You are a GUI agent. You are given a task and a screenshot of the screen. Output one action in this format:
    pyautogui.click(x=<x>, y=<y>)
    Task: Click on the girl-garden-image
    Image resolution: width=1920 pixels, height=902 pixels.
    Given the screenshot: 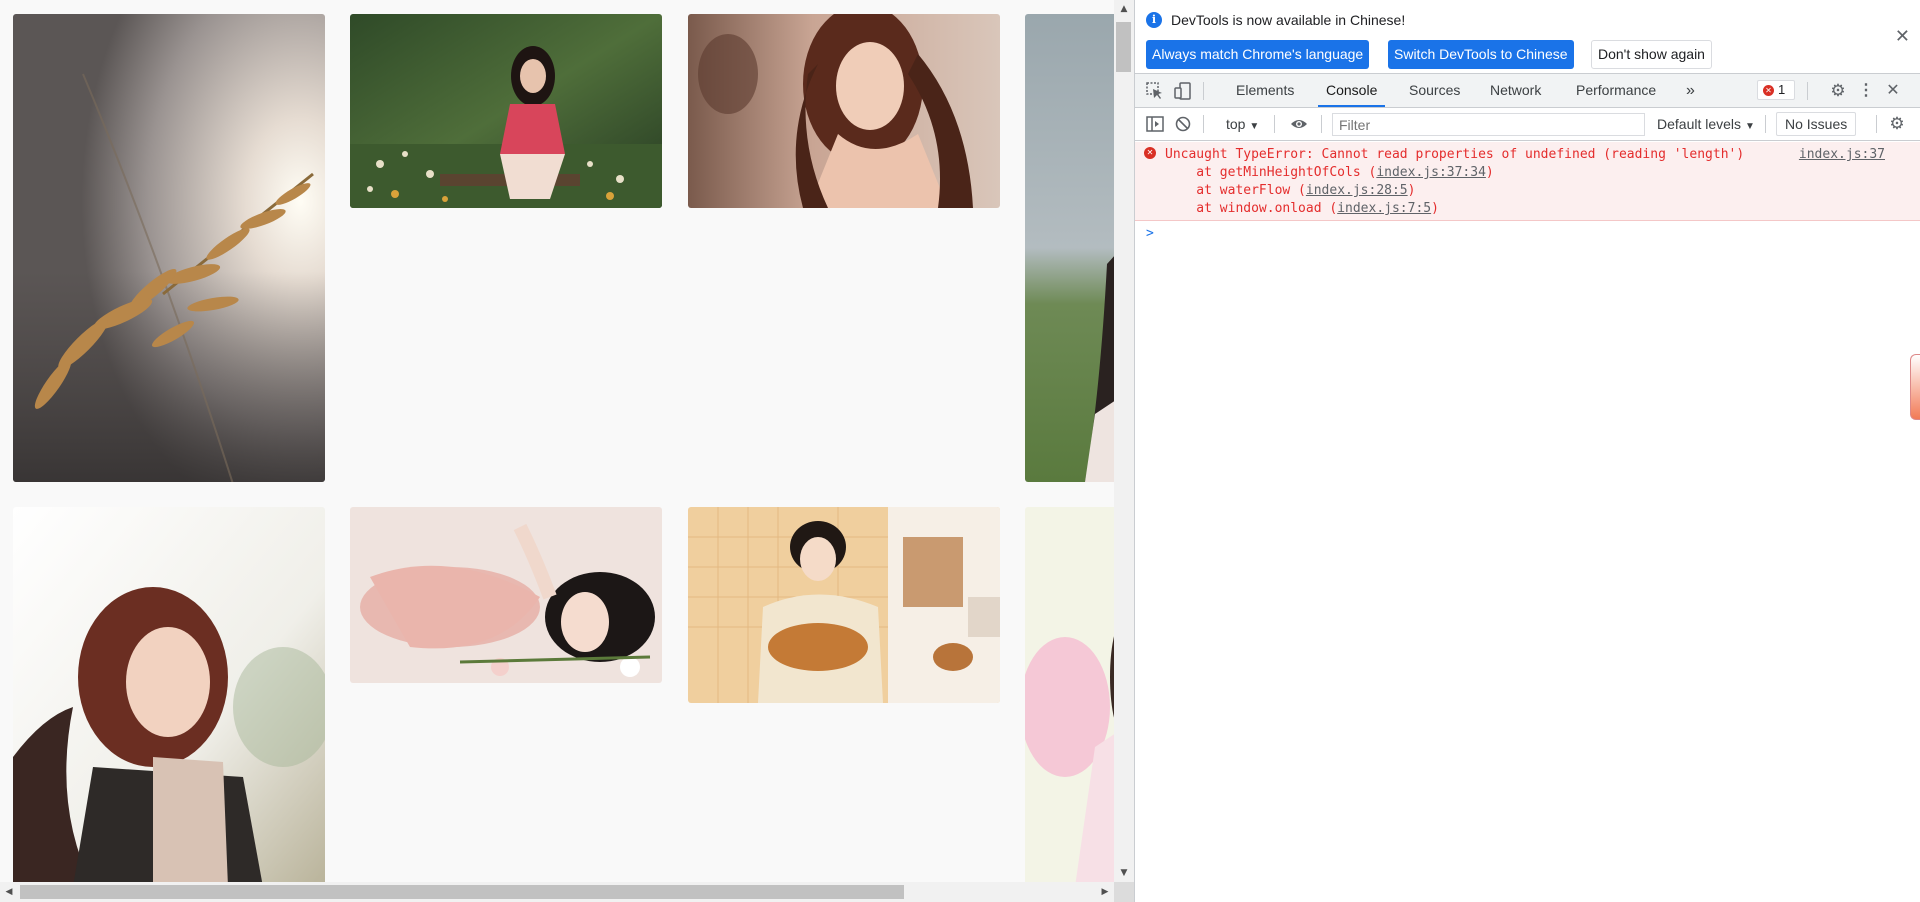 What is the action you would take?
    pyautogui.click(x=506, y=111)
    